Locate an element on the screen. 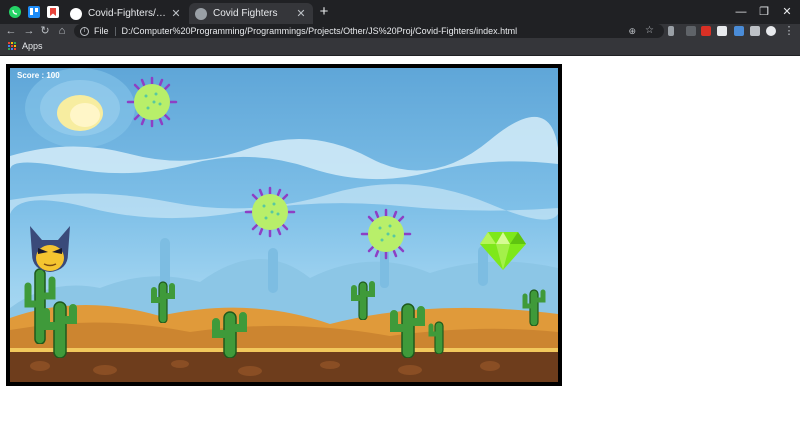 This screenshot has height=433, width=800. tab-github: Covid-Fighters/game.js at main ✕ is located at coordinates (126, 13).